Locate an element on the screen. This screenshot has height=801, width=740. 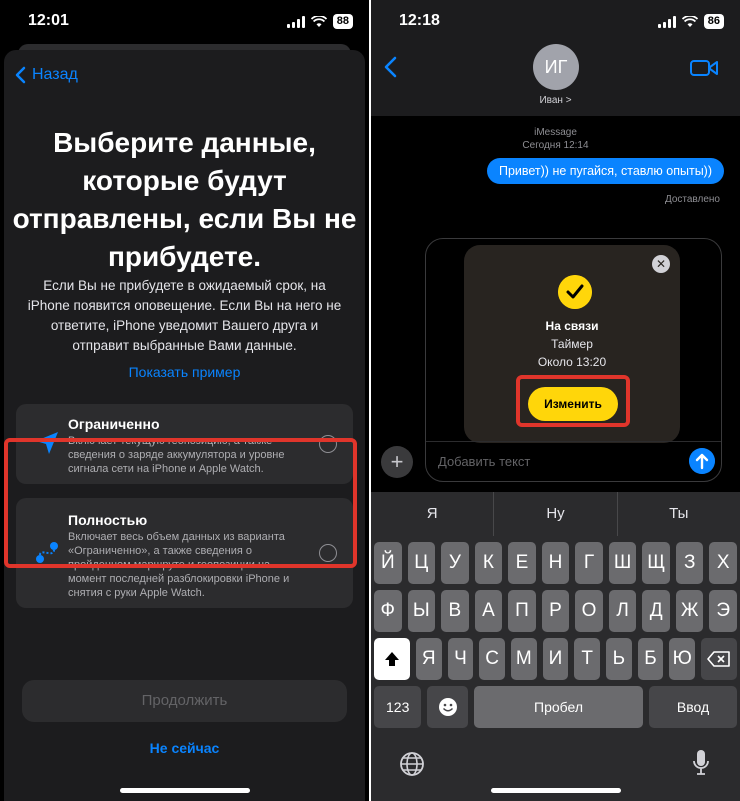
key: Р is located at coordinates (555, 611).